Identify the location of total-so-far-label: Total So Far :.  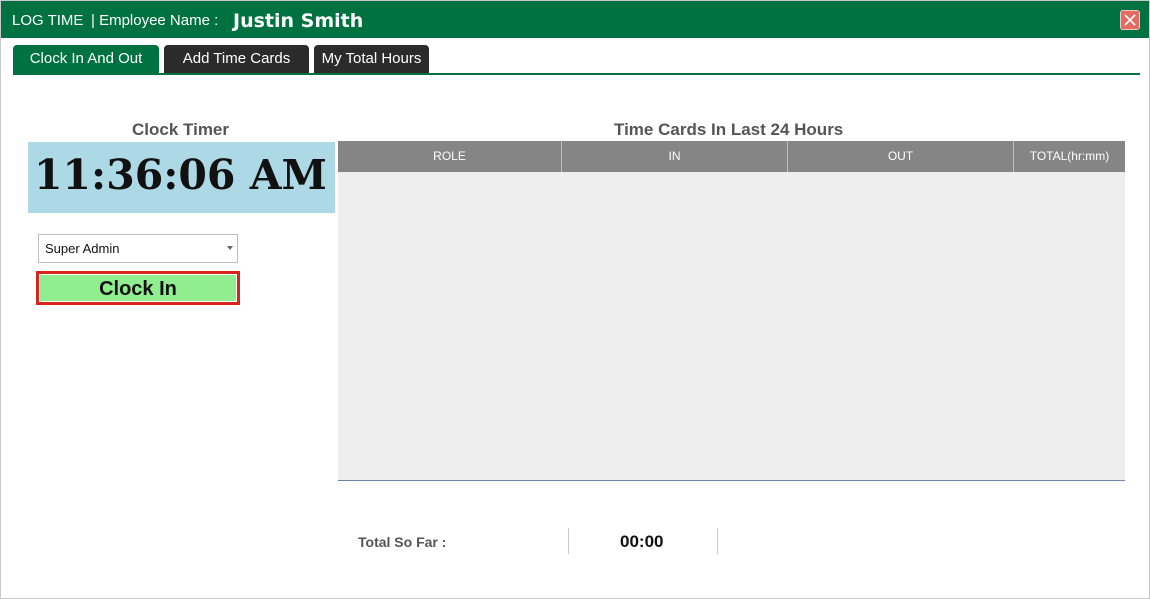
(402, 542).